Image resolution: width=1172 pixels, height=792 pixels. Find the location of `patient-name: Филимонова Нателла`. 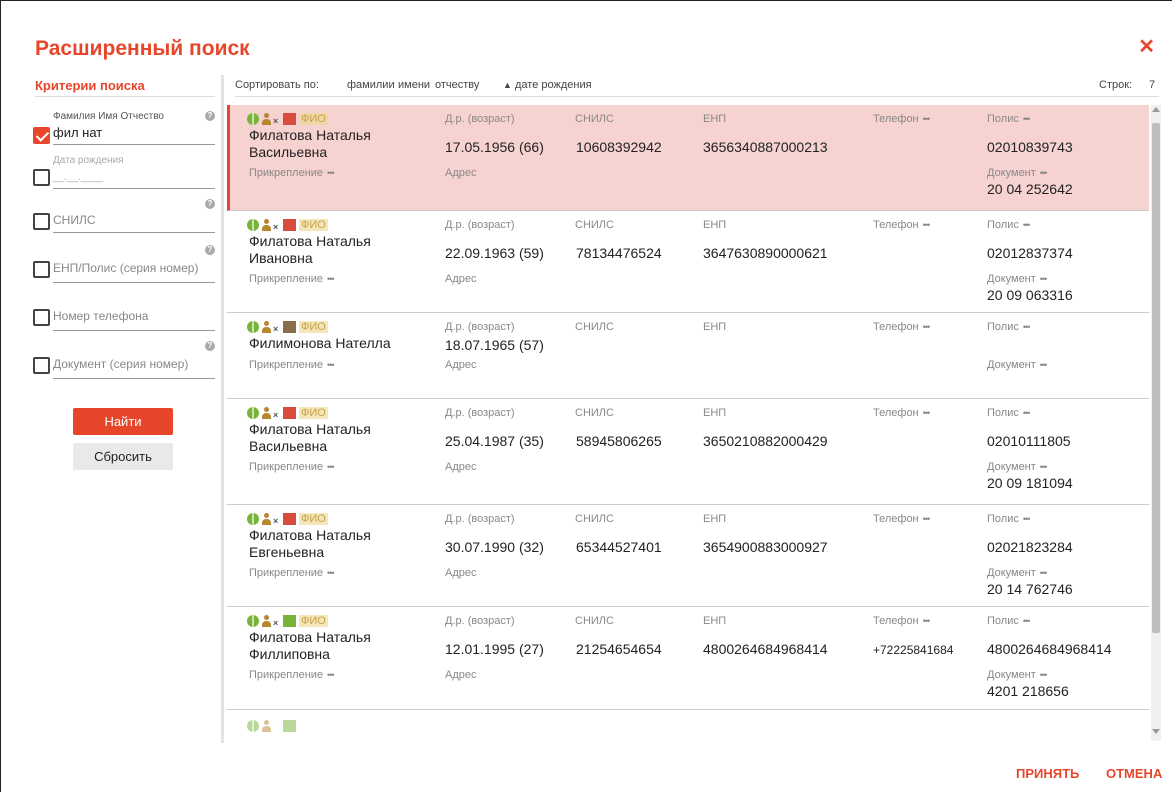

patient-name: Филимонова Нателла is located at coordinates (320, 343).